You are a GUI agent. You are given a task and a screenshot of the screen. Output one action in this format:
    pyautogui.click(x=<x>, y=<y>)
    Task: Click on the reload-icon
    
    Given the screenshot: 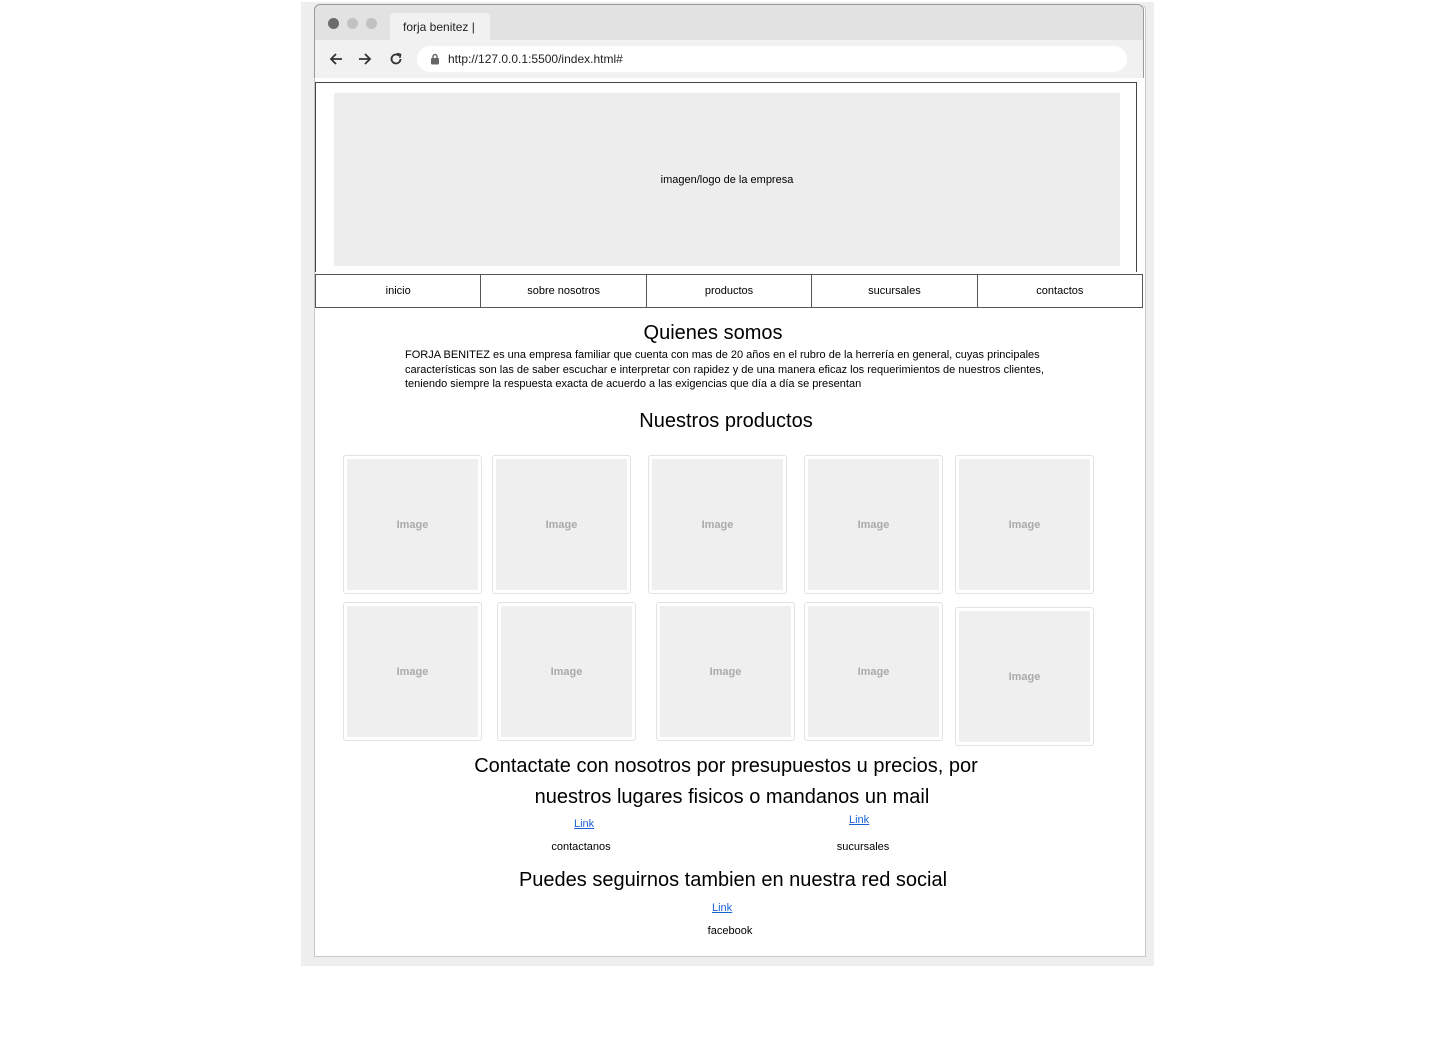 What is the action you would take?
    pyautogui.click(x=396, y=58)
    